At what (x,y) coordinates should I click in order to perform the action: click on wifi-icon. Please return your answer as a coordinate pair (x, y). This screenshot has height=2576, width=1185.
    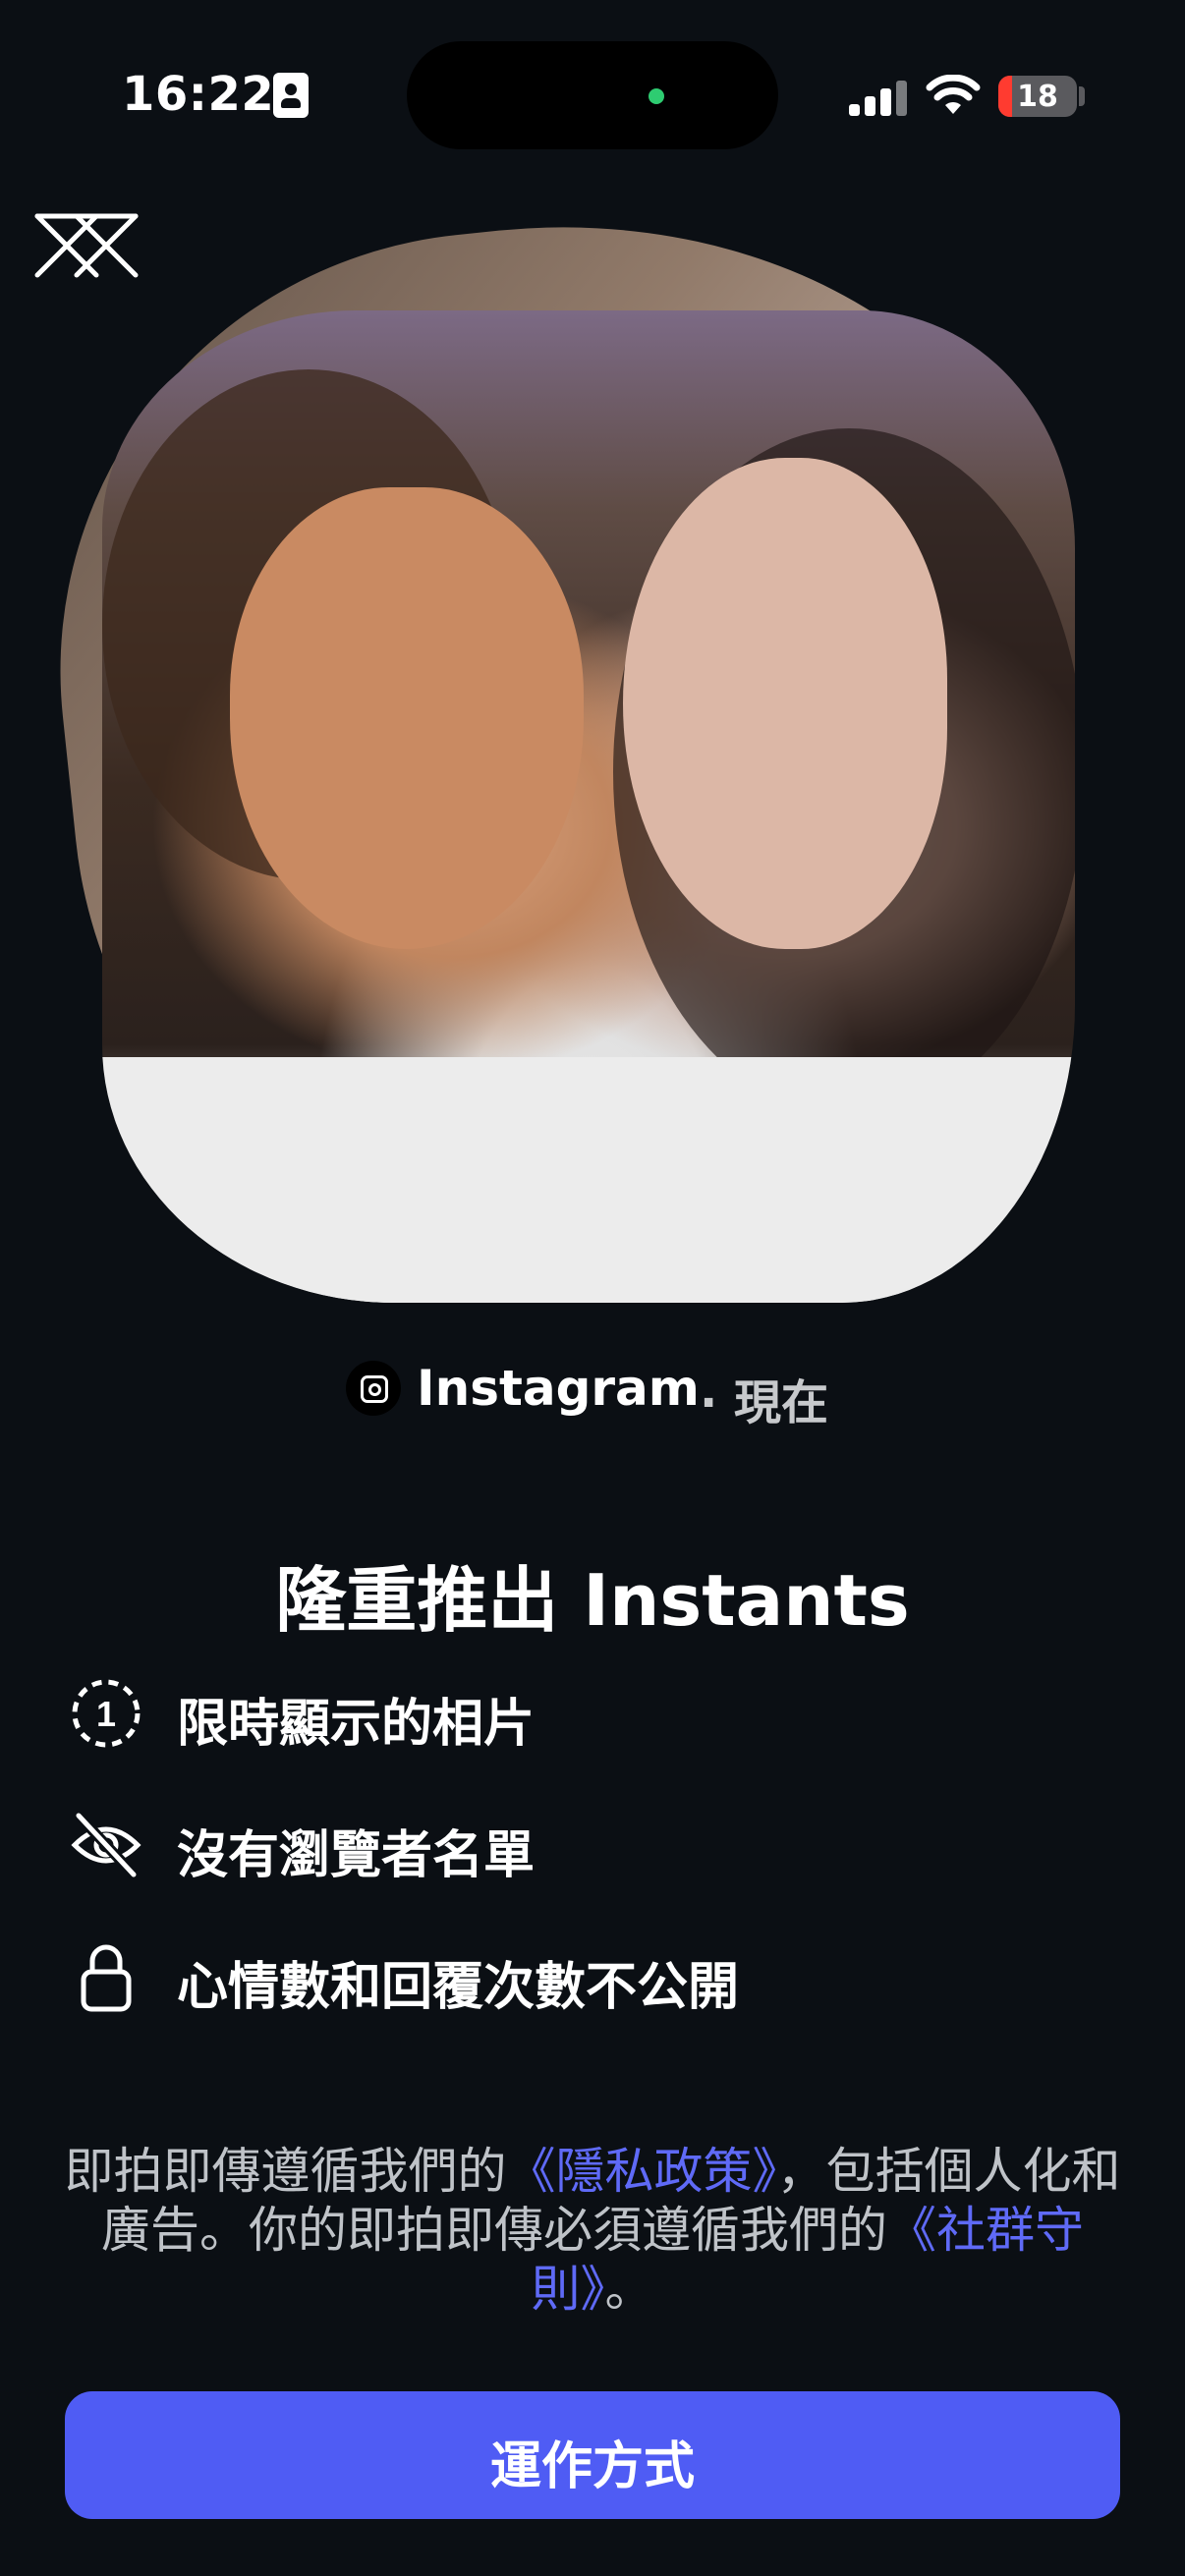
    Looking at the image, I should click on (954, 94).